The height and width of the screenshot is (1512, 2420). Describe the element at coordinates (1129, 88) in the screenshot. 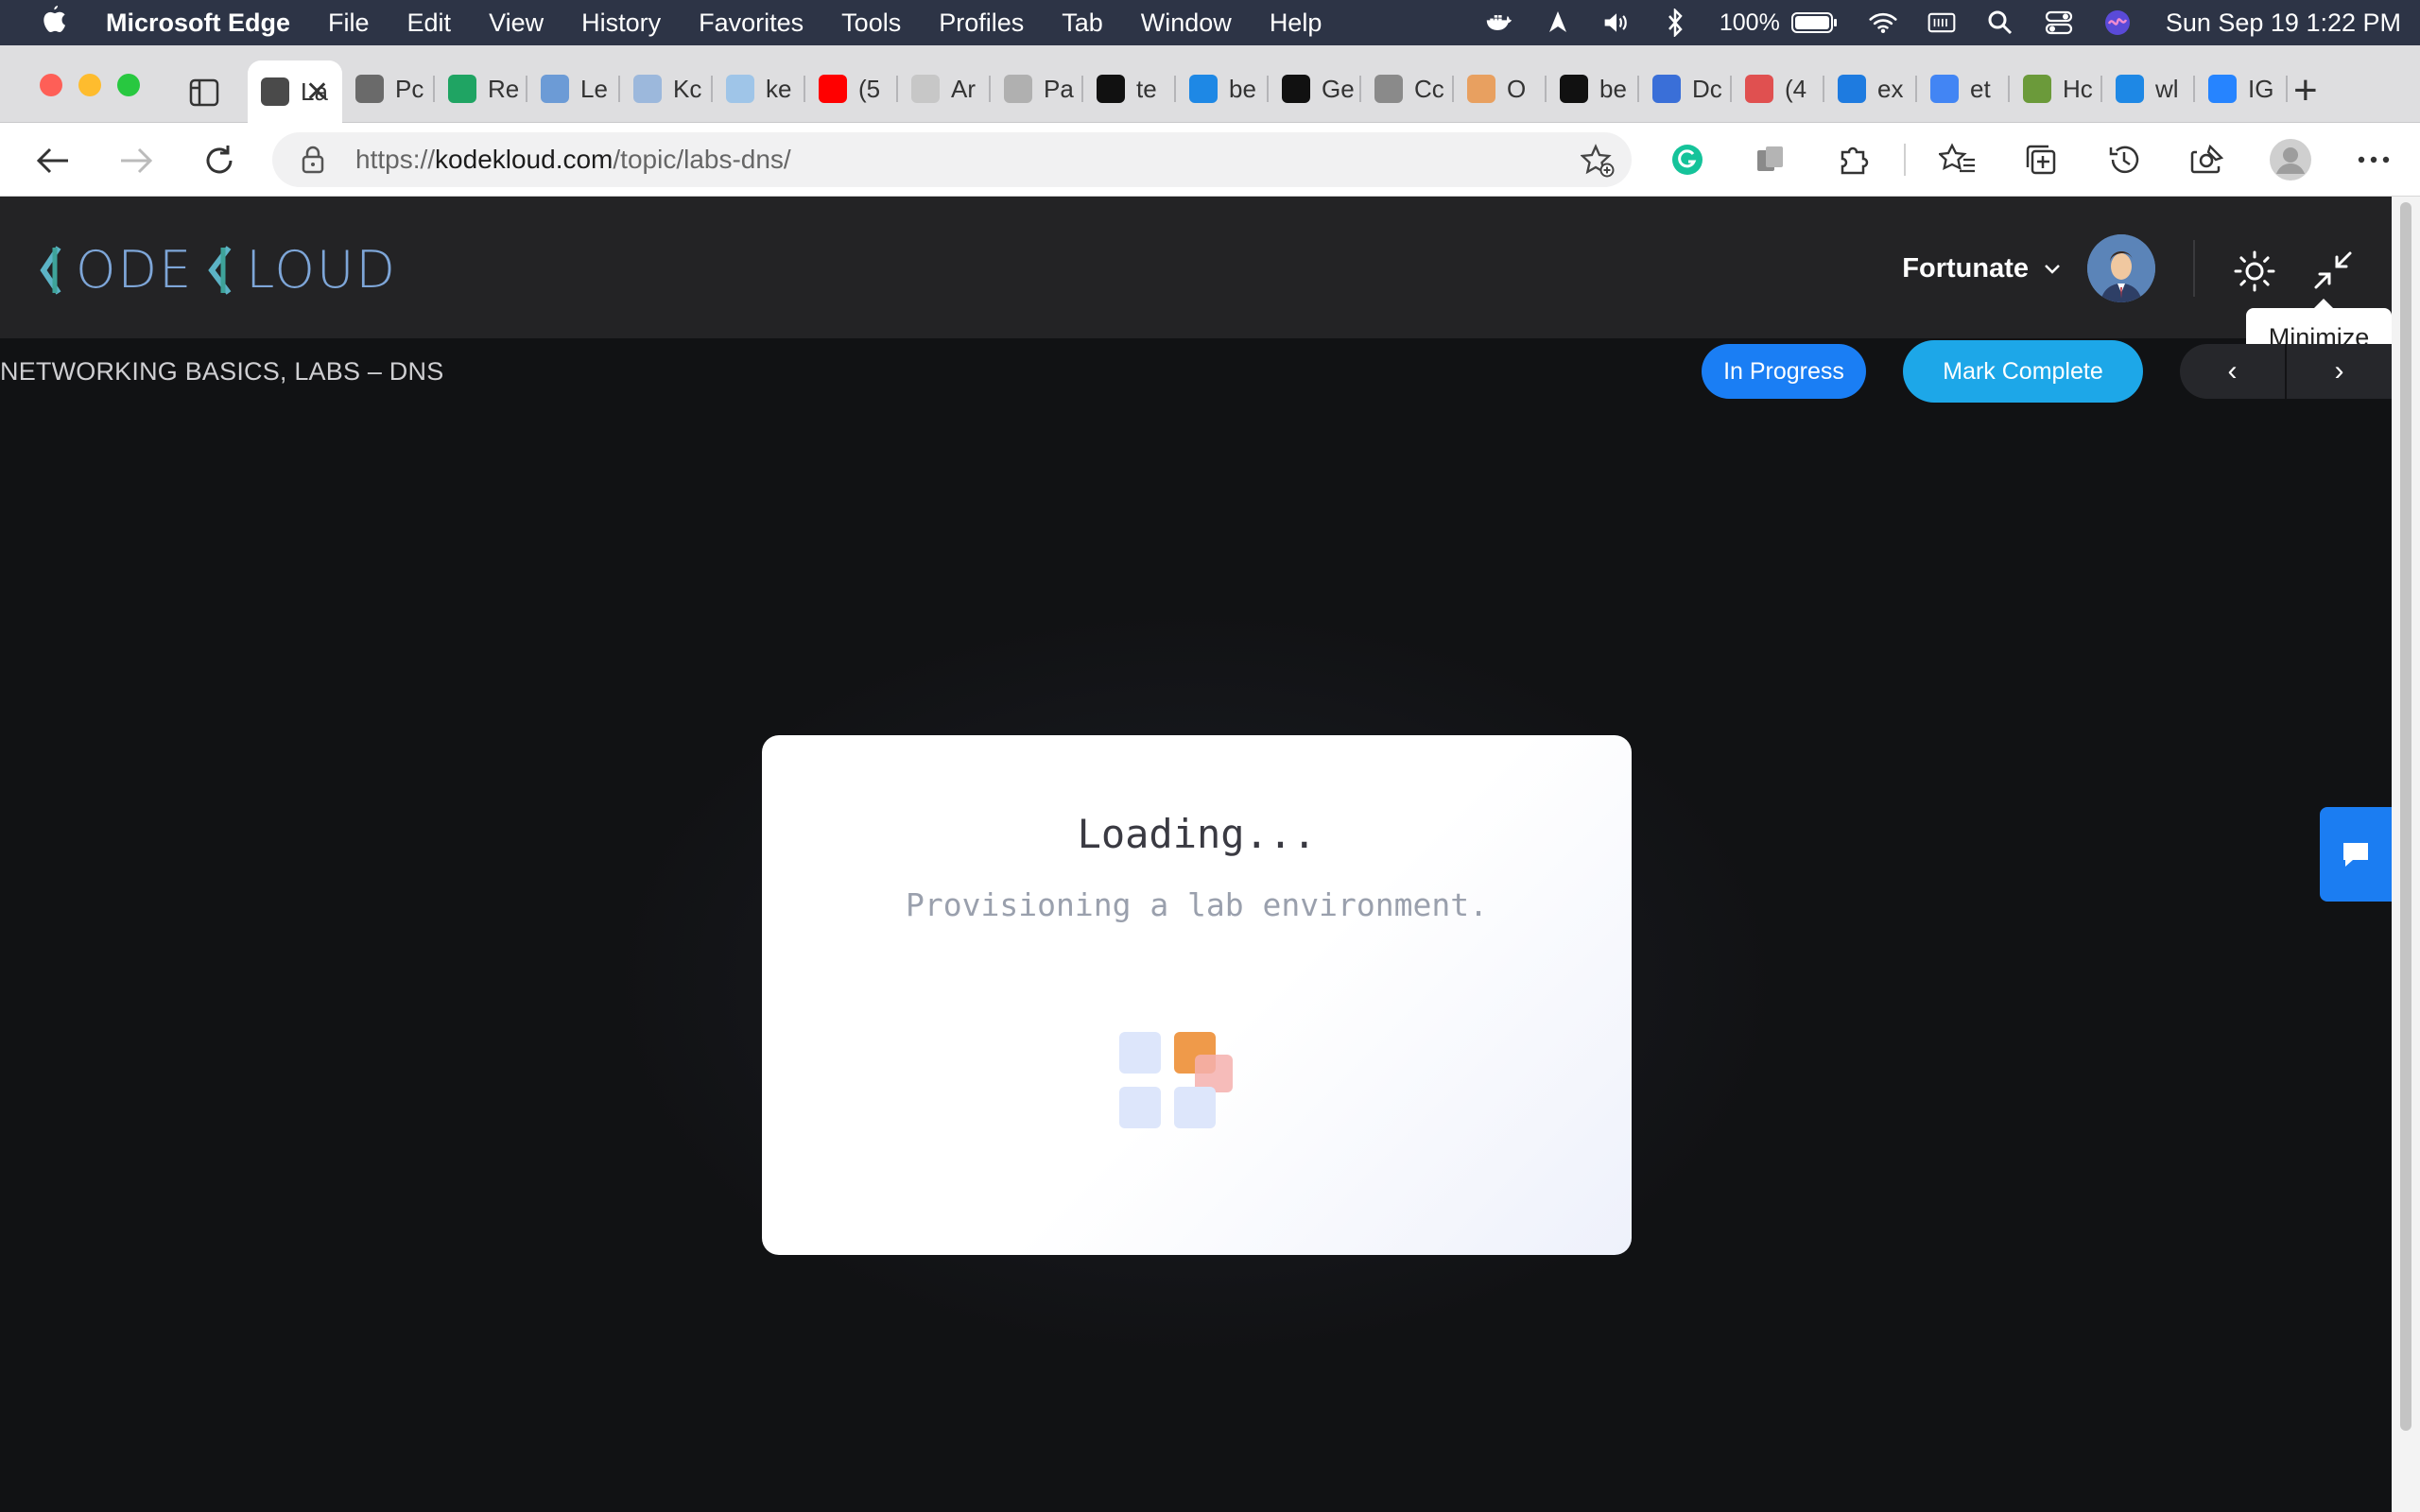

I see `tab: te` at that location.